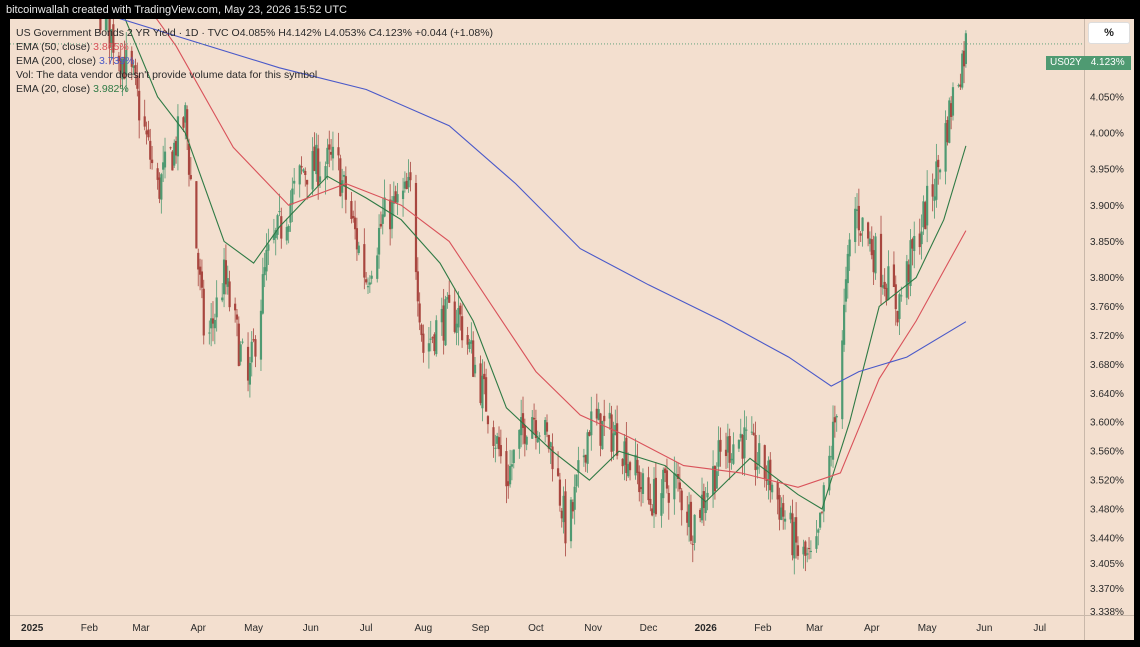 The image size is (1140, 647). I want to click on ema50-legend: EMA (50, close) 3.865%, so click(72, 47).